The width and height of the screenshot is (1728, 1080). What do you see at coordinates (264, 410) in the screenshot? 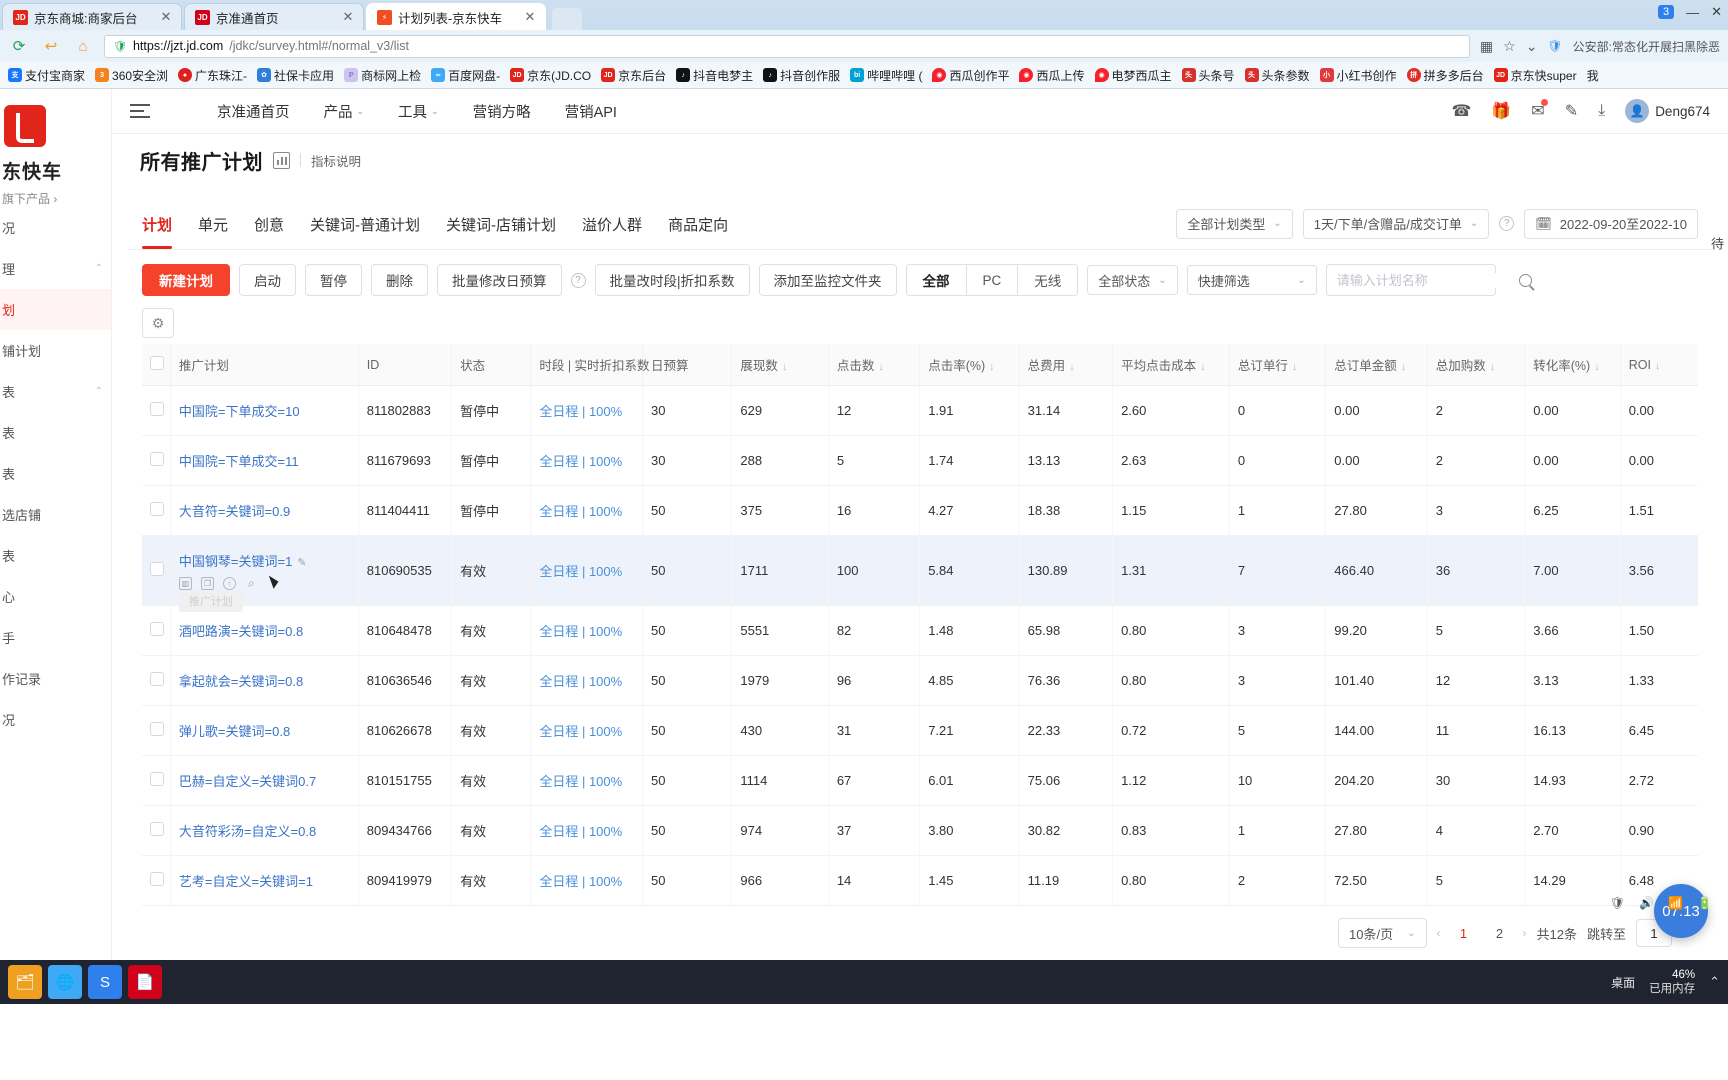
I see `cell-plan: 中国院=下单成交=10` at bounding box center [264, 410].